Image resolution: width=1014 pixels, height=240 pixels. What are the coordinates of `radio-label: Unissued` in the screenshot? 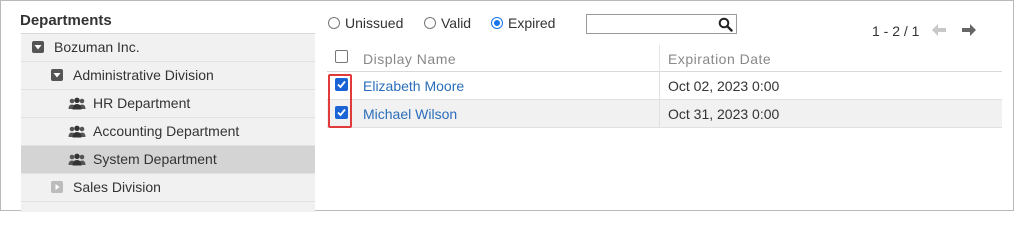 It's located at (374, 23).